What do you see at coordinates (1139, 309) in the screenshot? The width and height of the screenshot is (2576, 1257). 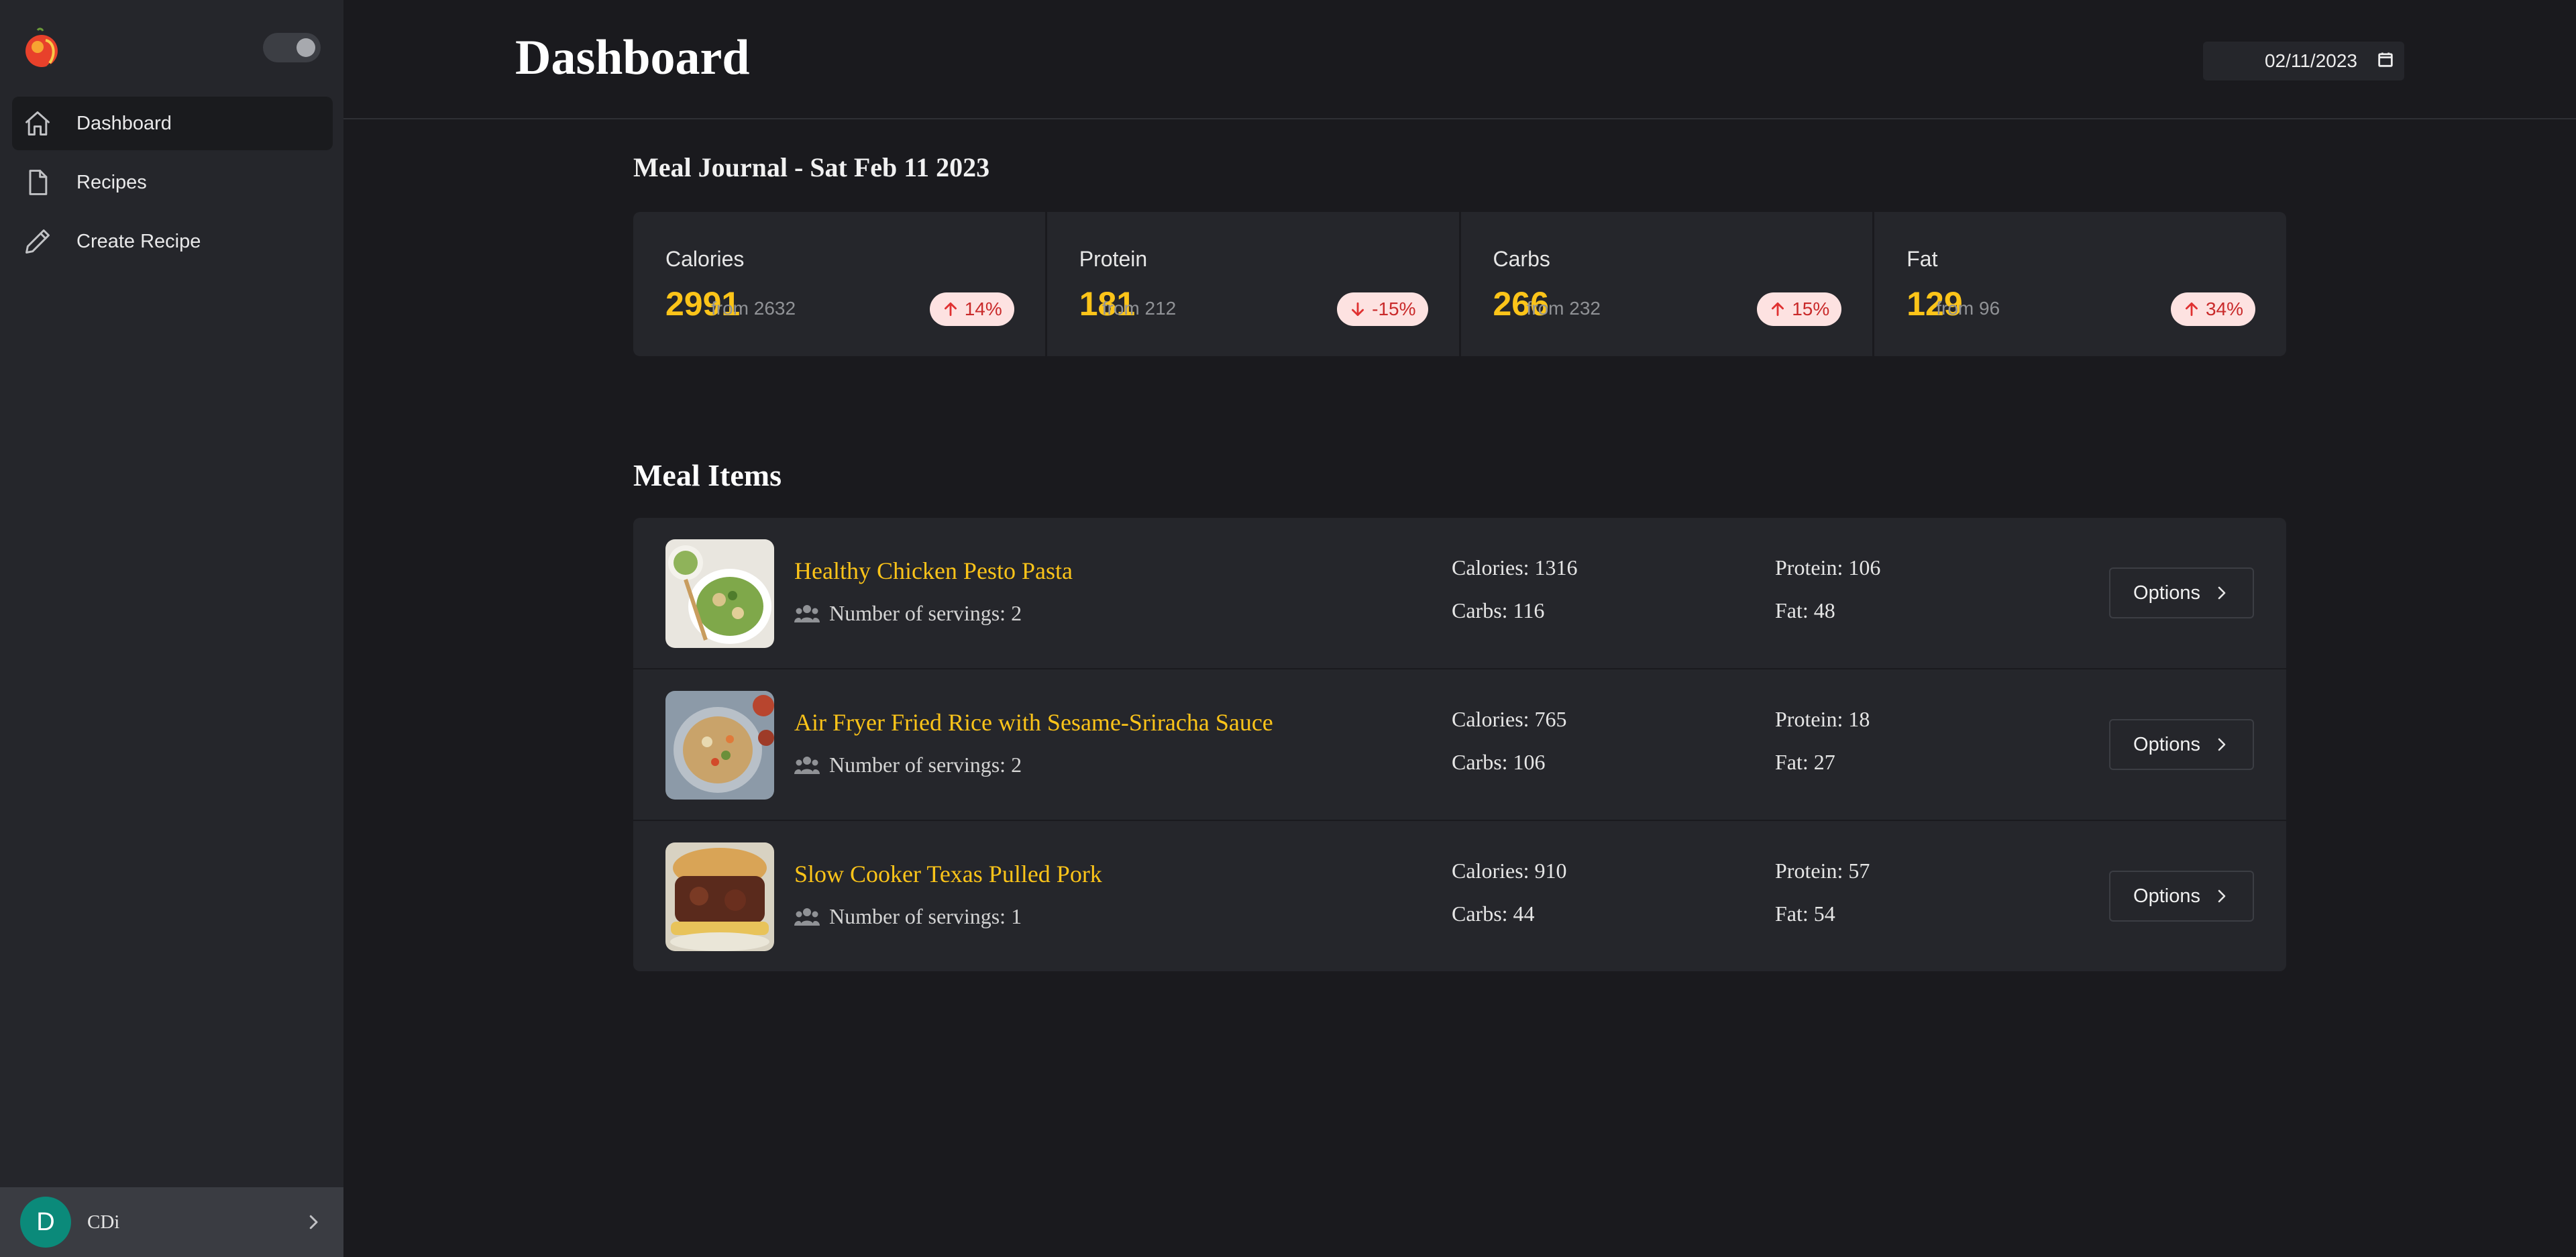 I see `stat-from: from 212` at bounding box center [1139, 309].